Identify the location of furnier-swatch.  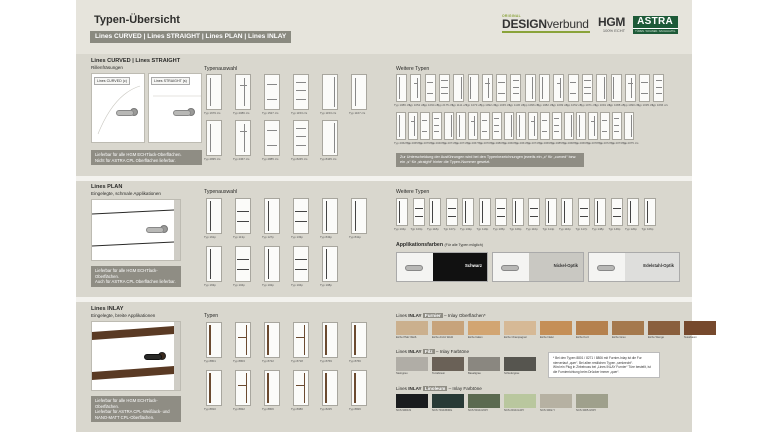
(484, 328).